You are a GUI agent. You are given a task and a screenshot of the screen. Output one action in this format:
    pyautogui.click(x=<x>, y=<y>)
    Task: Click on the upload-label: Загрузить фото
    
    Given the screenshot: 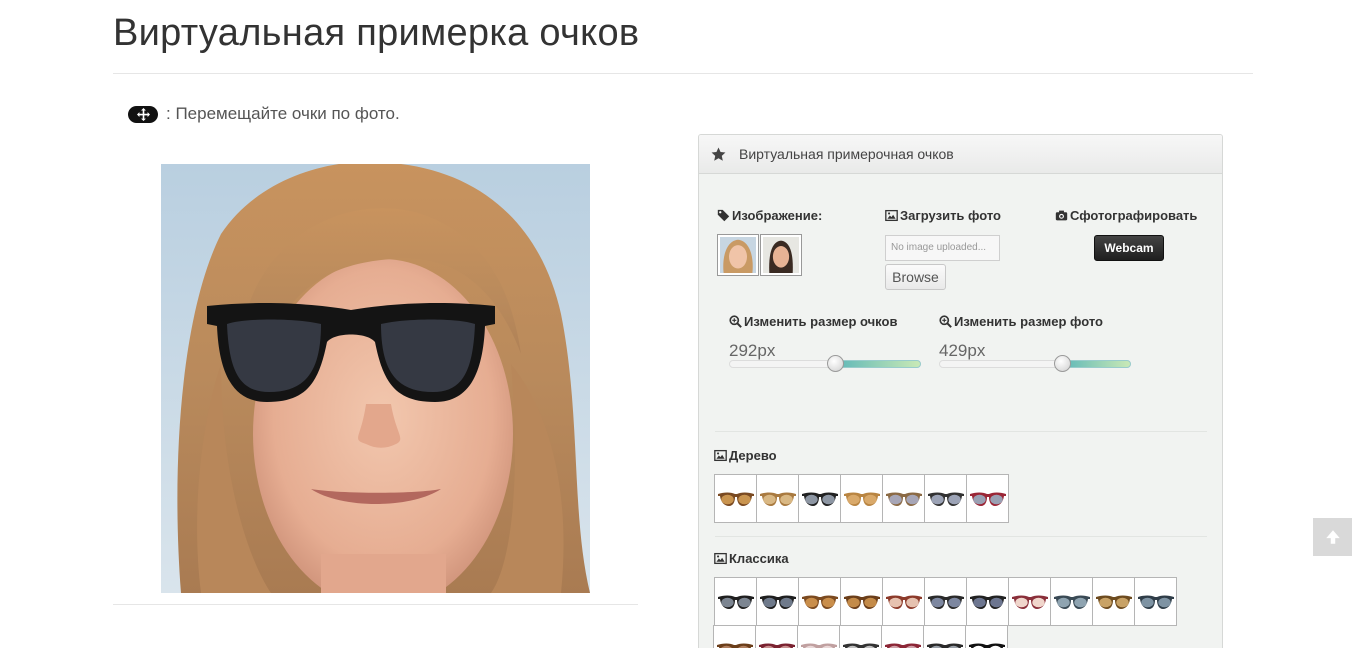 What is the action you would take?
    pyautogui.click(x=950, y=215)
    